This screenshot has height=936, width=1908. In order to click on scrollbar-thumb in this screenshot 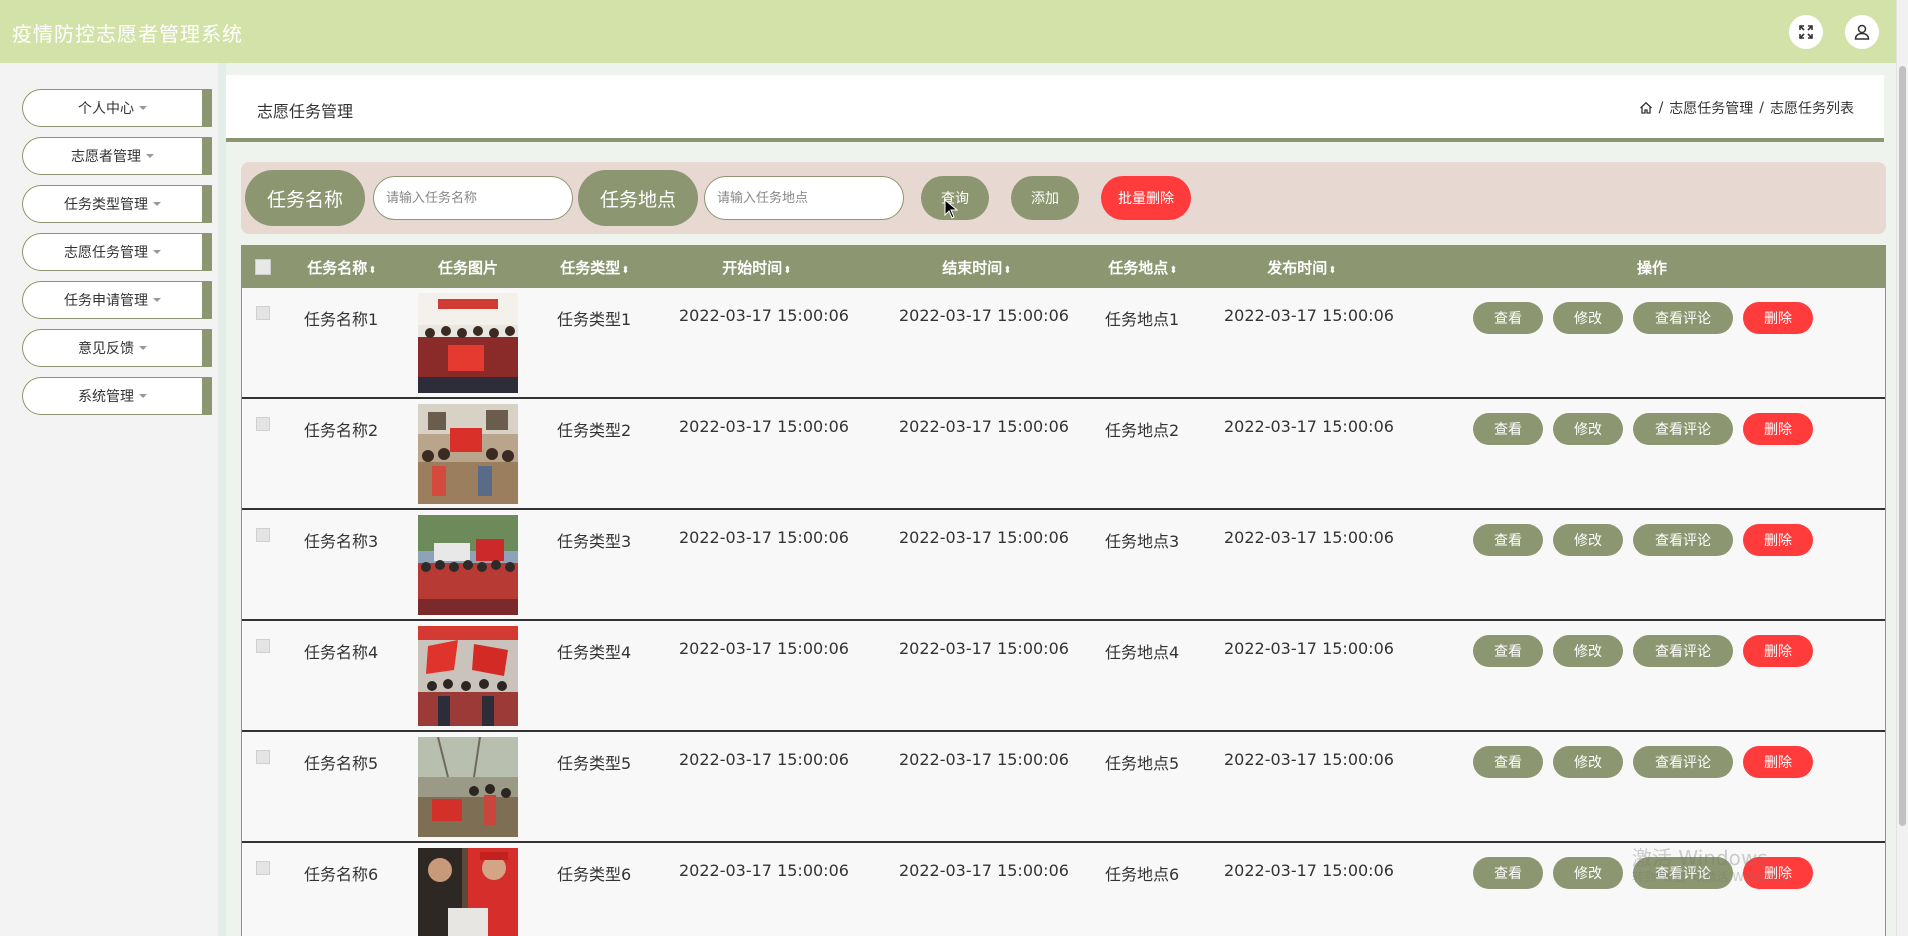, I will do `click(1902, 446)`.